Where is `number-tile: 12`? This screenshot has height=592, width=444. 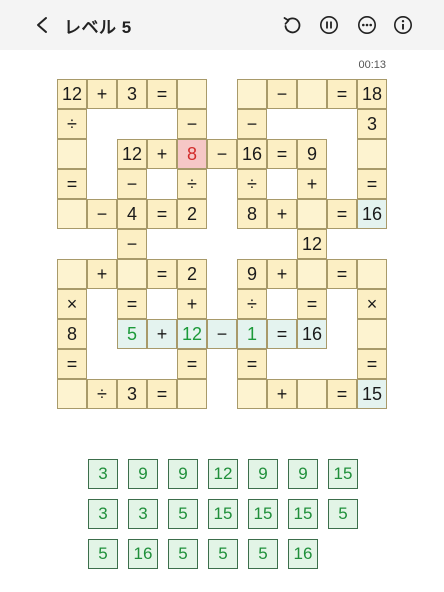 number-tile: 12 is located at coordinates (223, 474).